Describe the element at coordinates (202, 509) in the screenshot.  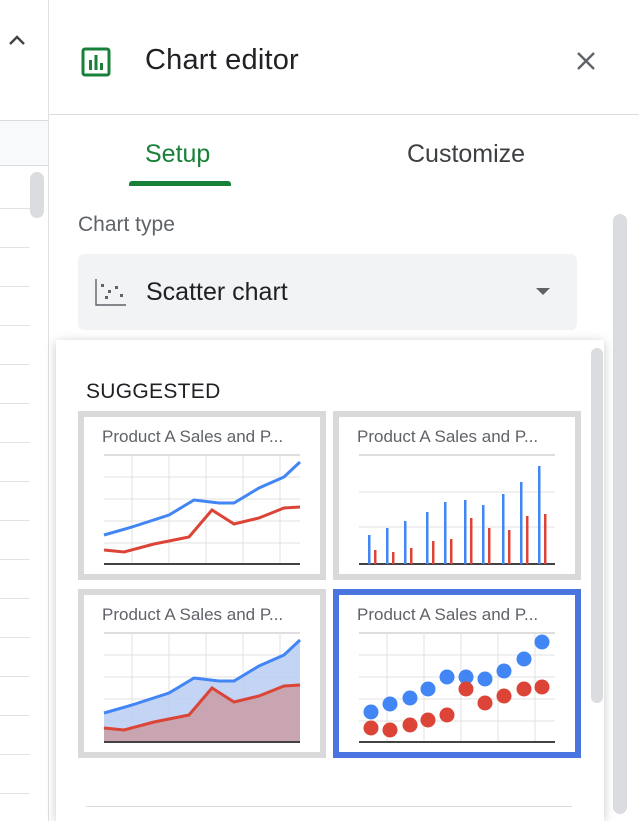
I see `line-chart-preview` at that location.